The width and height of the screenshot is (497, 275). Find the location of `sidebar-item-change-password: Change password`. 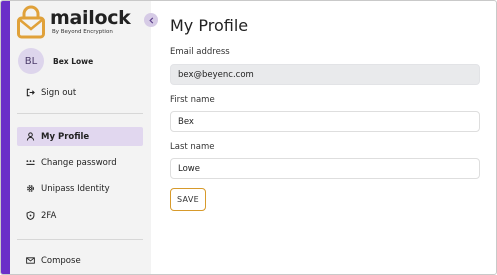

sidebar-item-change-password: Change password is located at coordinates (80, 162).